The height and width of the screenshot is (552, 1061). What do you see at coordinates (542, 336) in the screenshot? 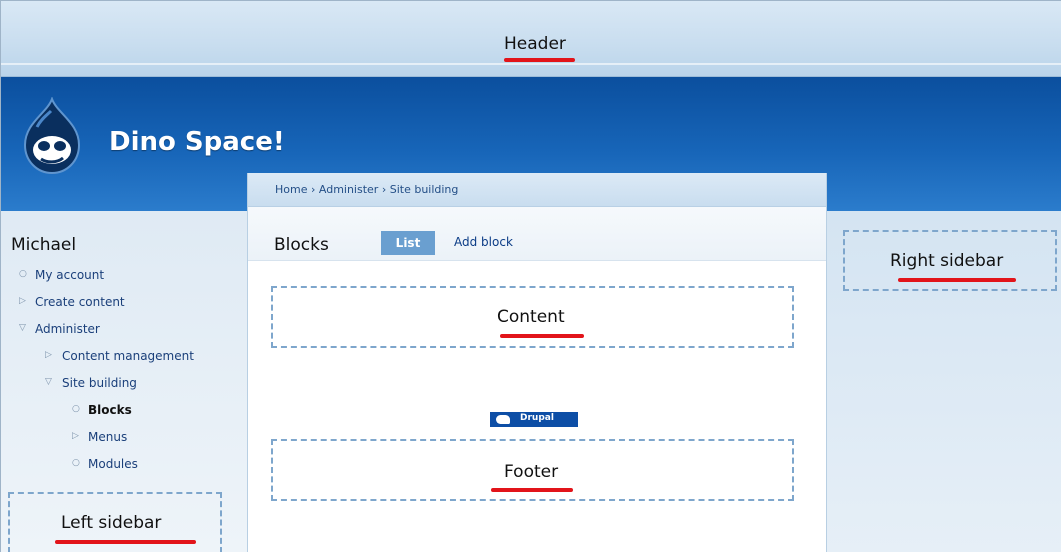
I see `content-annotation-underline` at bounding box center [542, 336].